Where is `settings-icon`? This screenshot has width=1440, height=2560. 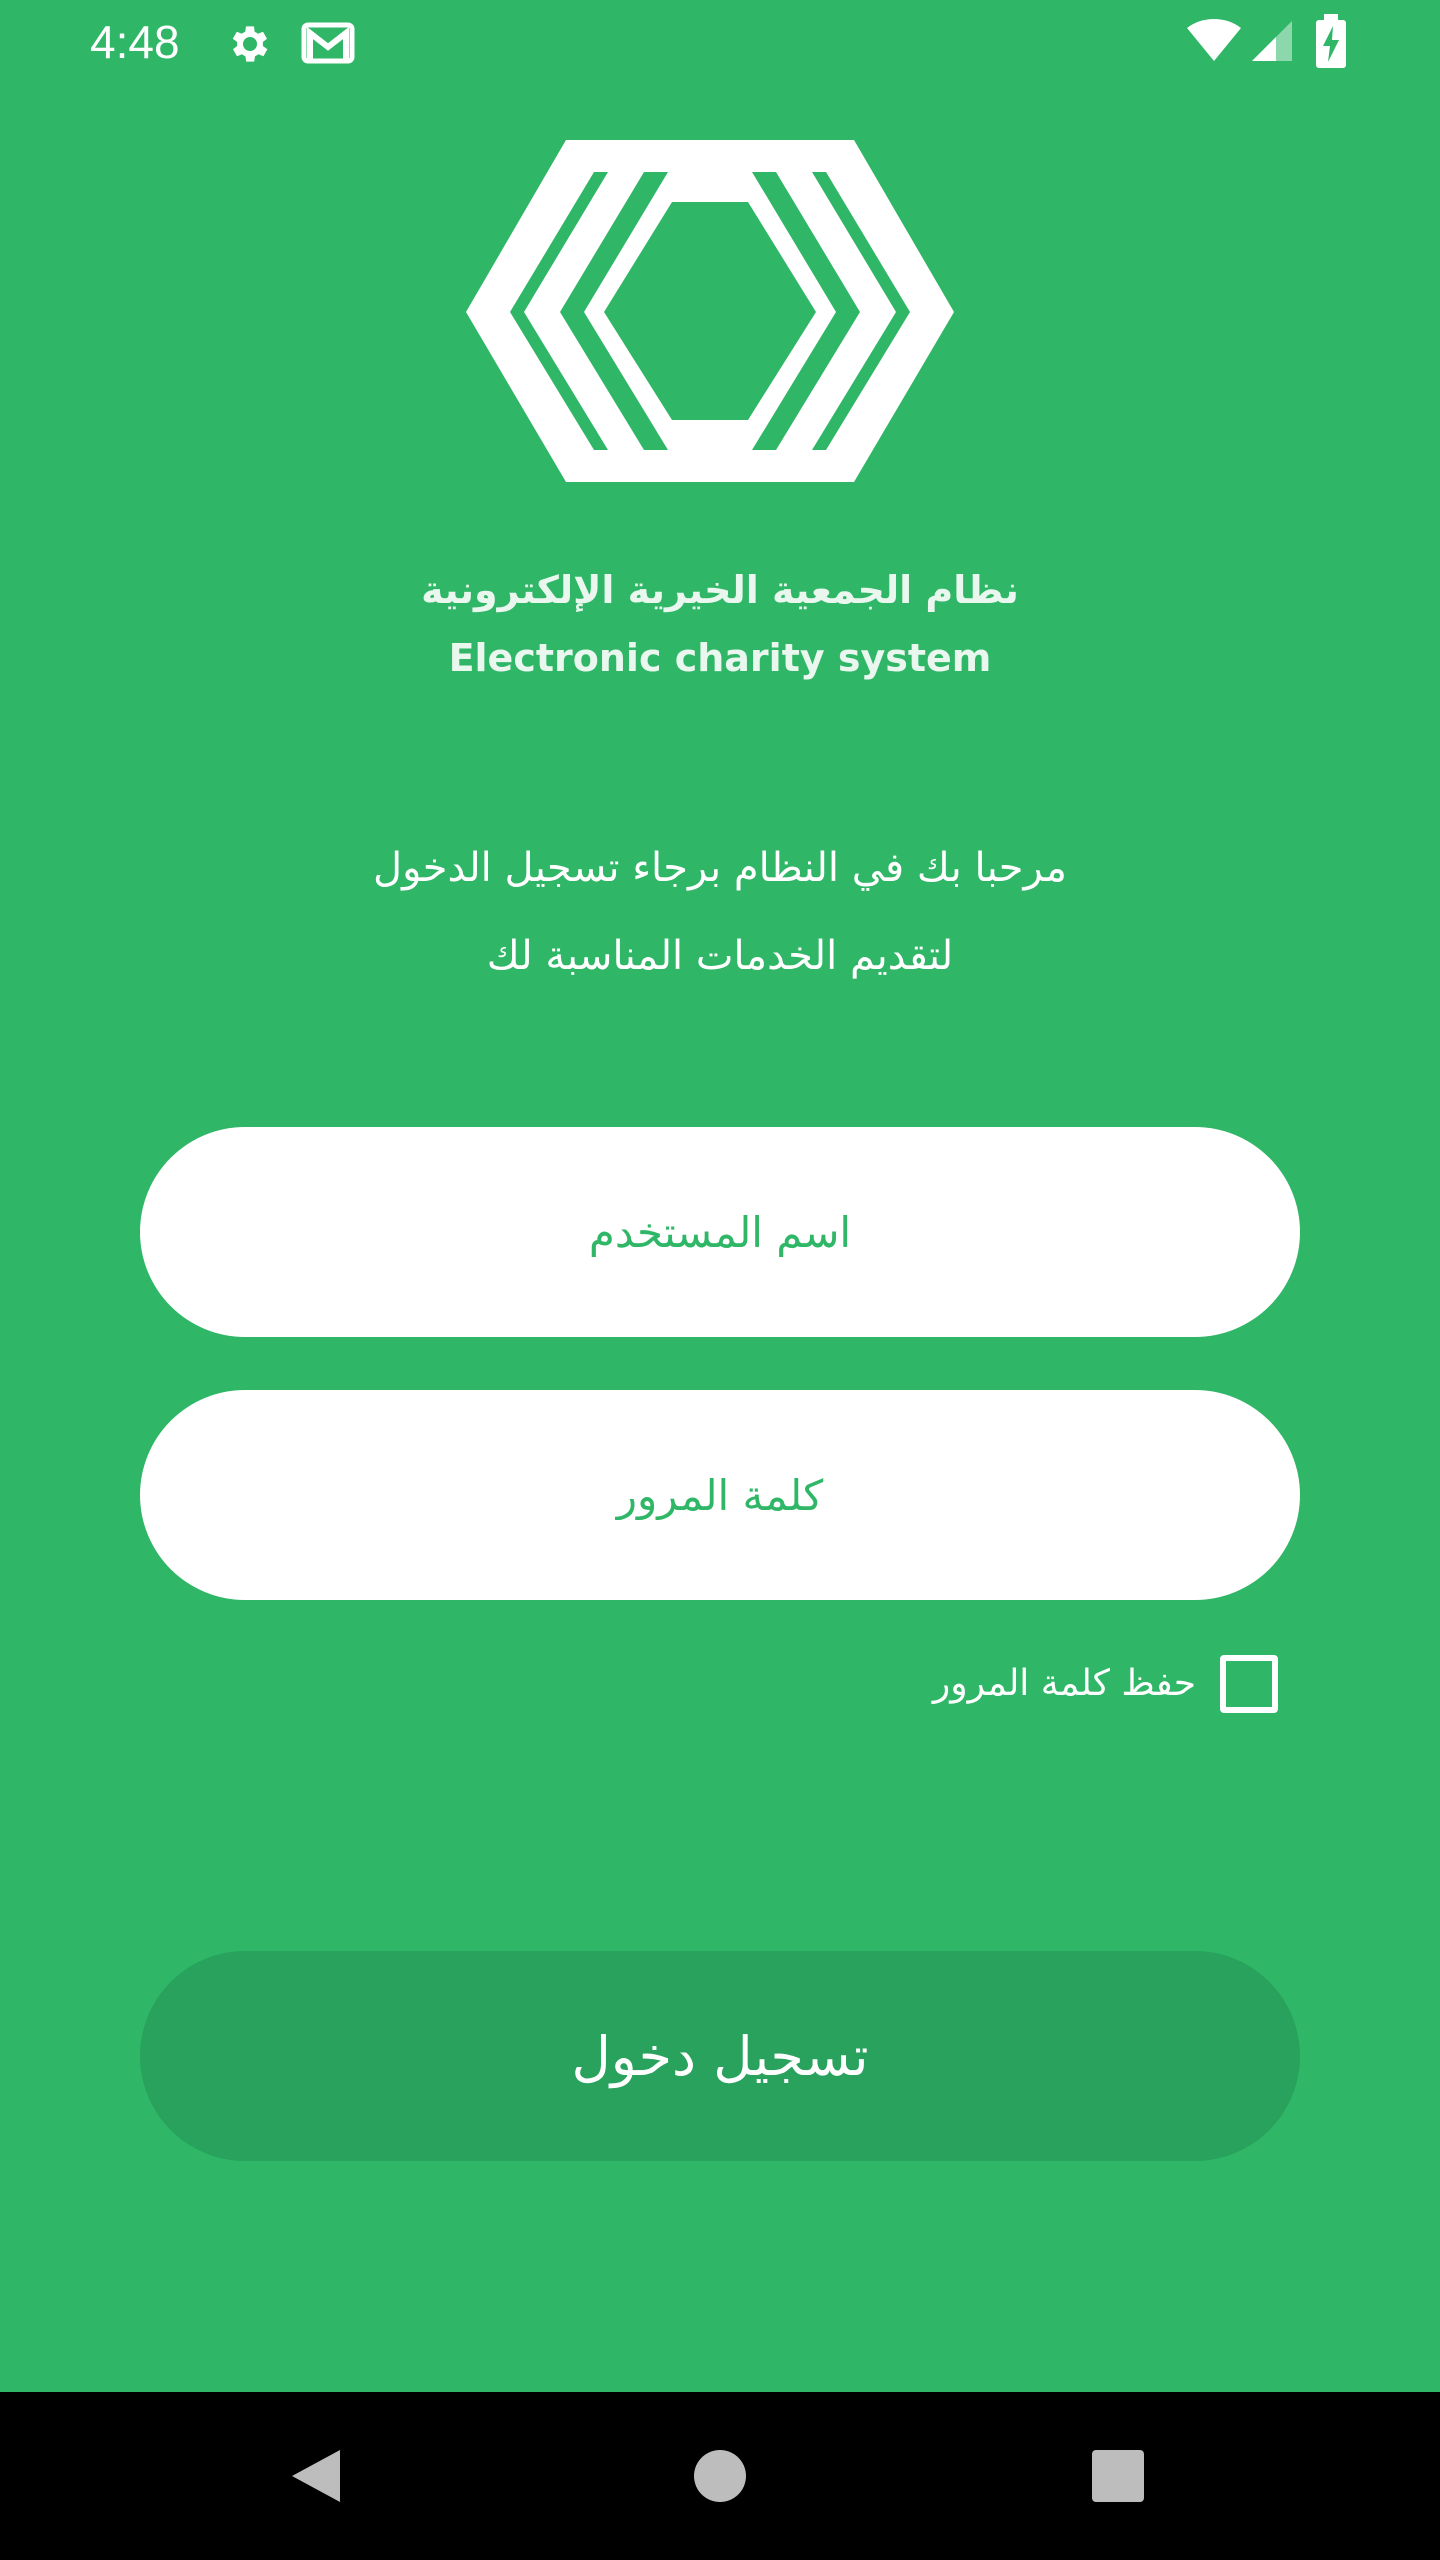 settings-icon is located at coordinates (250, 44).